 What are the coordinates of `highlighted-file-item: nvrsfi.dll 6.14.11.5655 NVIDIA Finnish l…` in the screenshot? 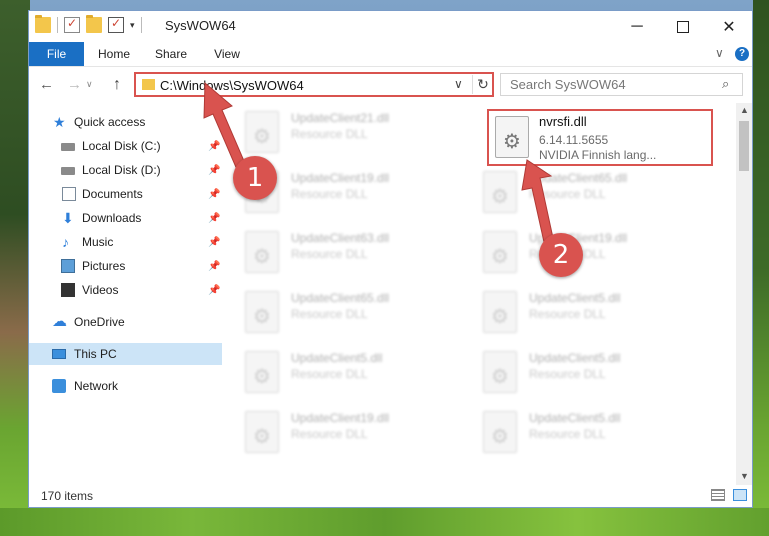 It's located at (600, 137).